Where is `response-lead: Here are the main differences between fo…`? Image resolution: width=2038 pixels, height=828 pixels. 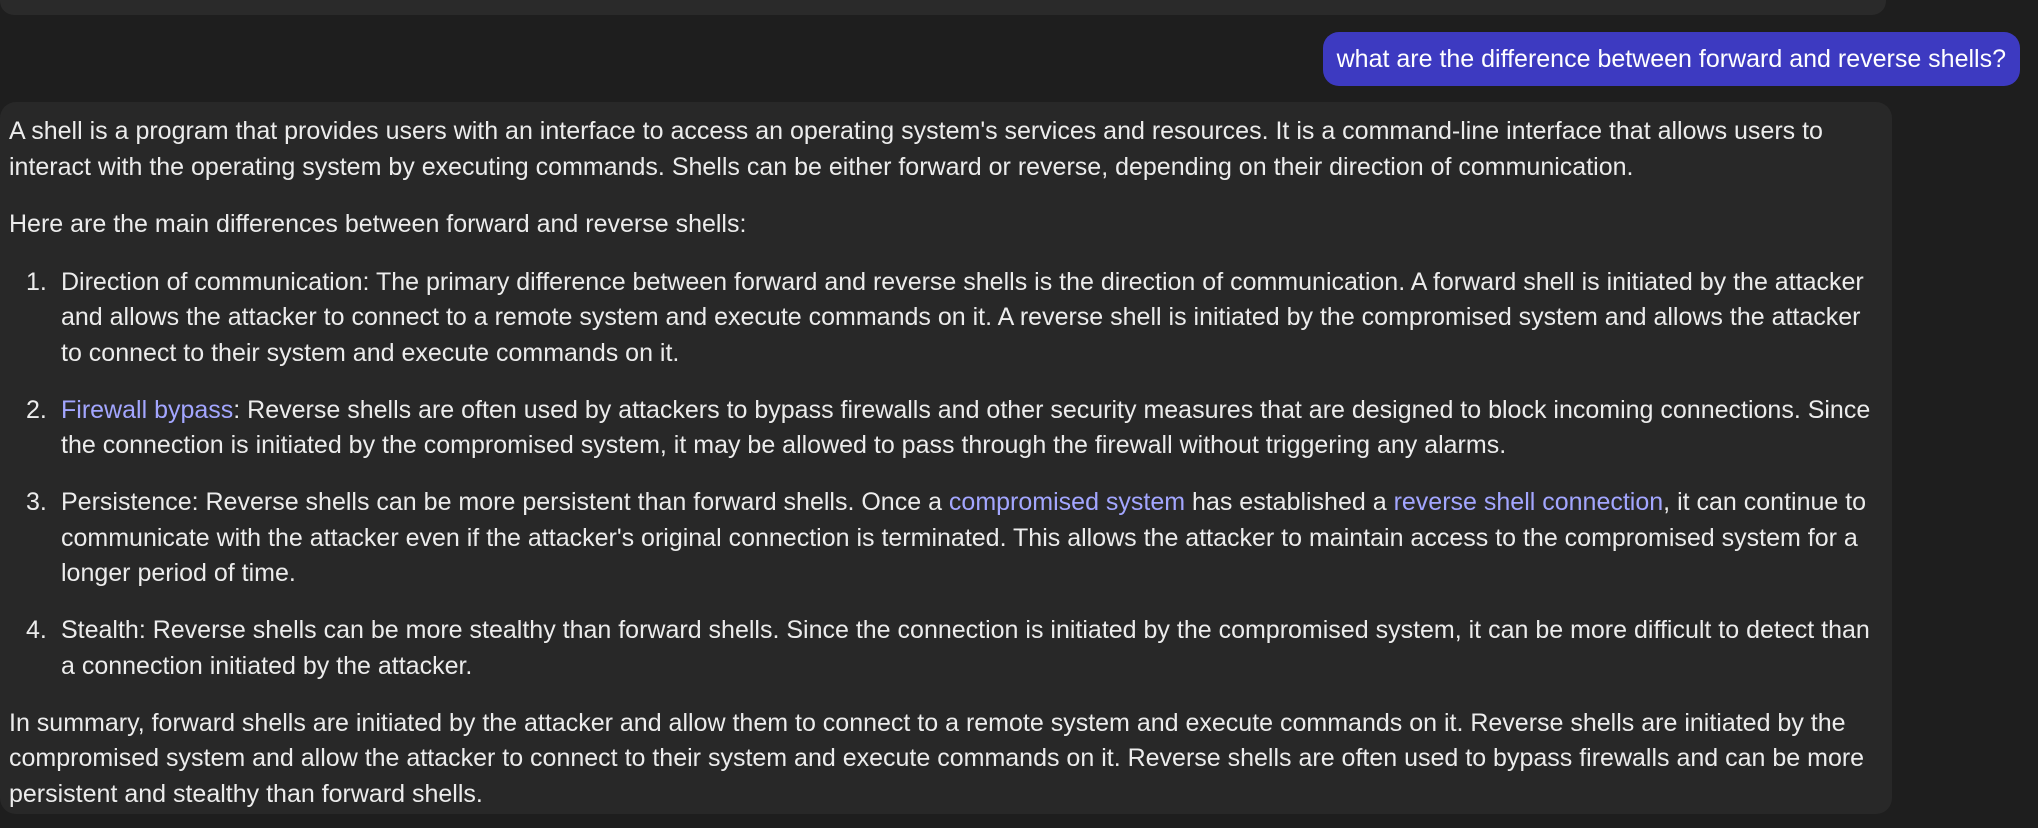
response-lead: Here are the main differences between fo… is located at coordinates (378, 224).